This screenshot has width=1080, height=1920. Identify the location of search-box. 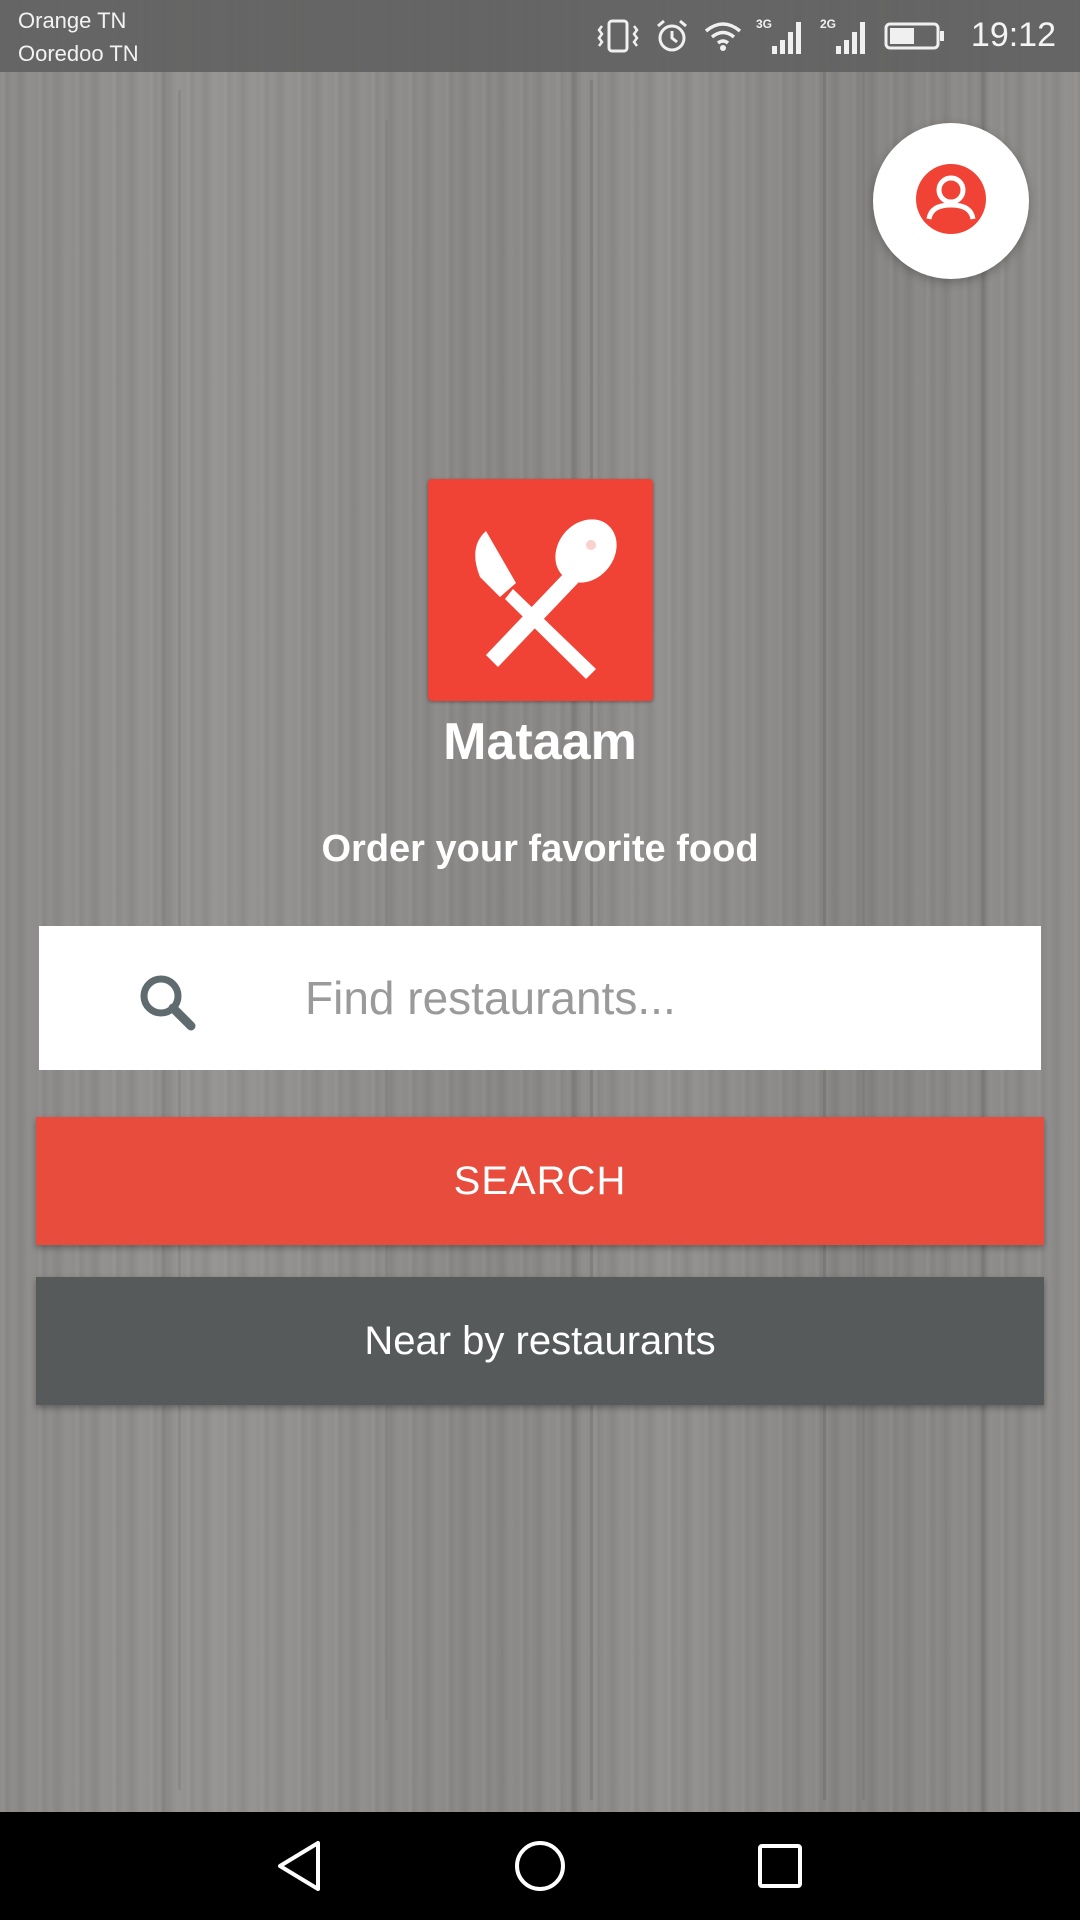
(540, 998).